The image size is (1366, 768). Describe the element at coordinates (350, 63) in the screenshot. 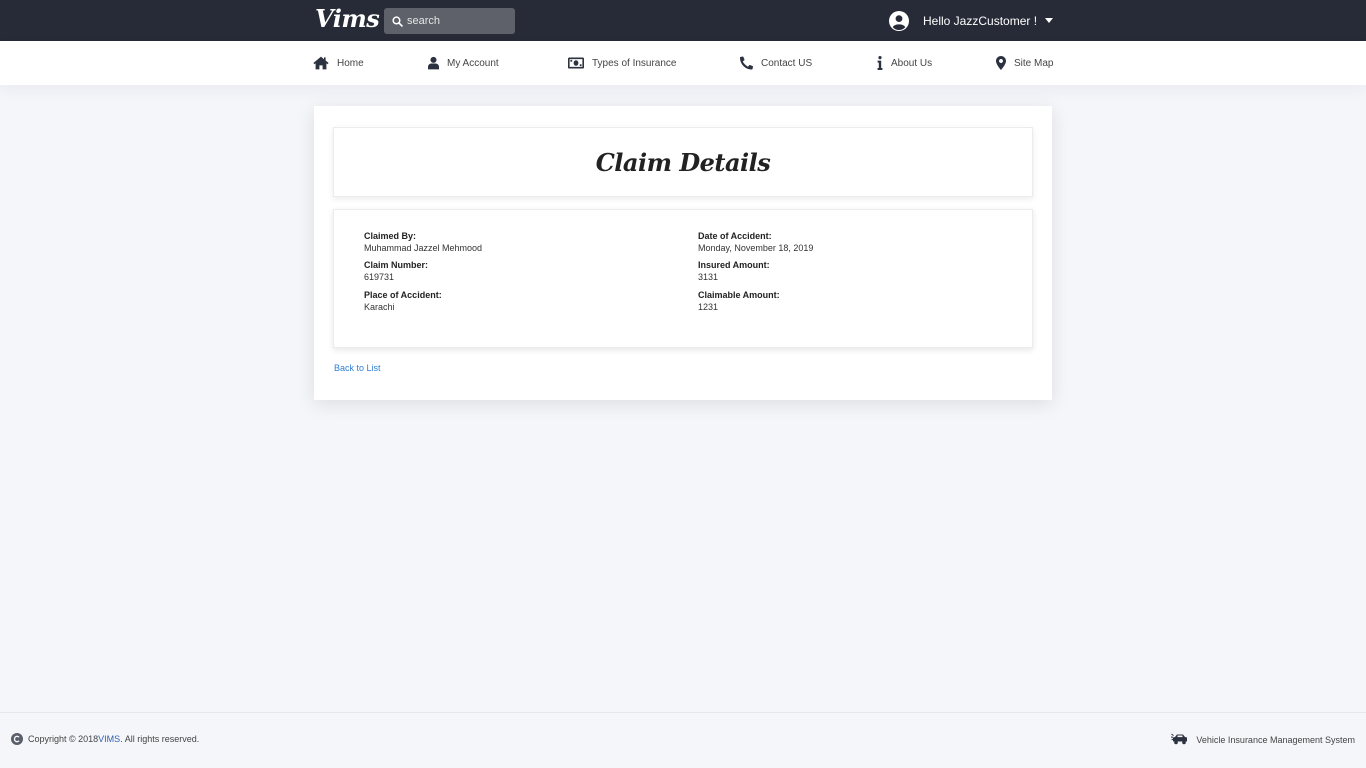

I see `nav-label-home: Home` at that location.